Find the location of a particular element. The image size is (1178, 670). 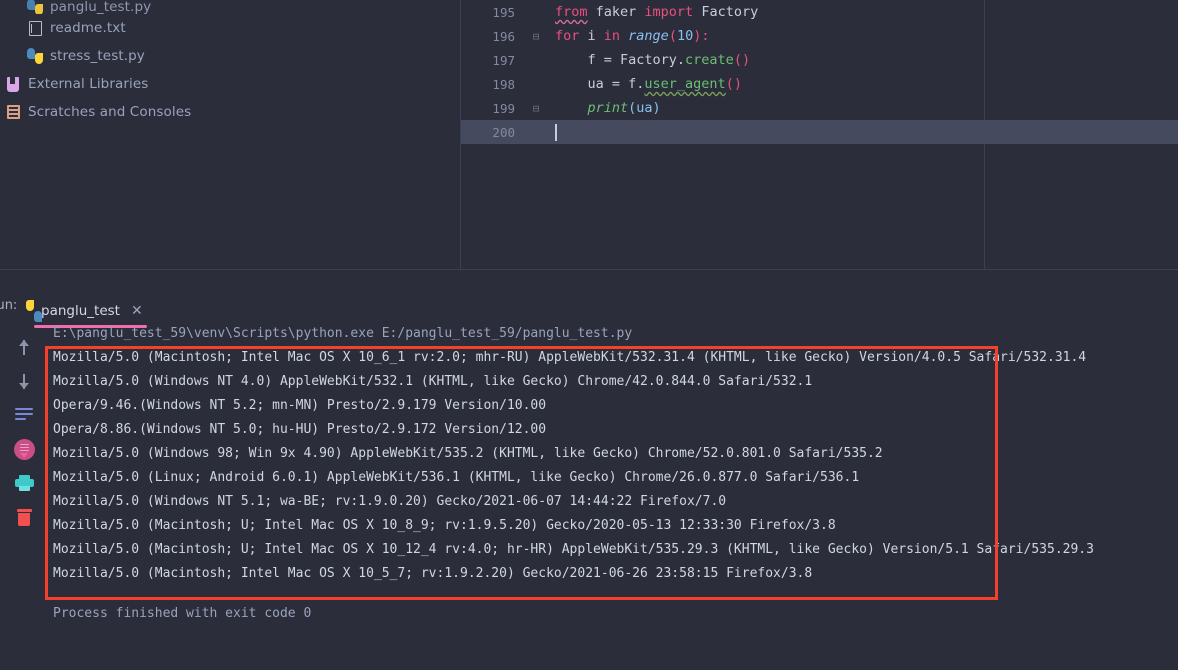

builtin-range: range is located at coordinates (644, 36).